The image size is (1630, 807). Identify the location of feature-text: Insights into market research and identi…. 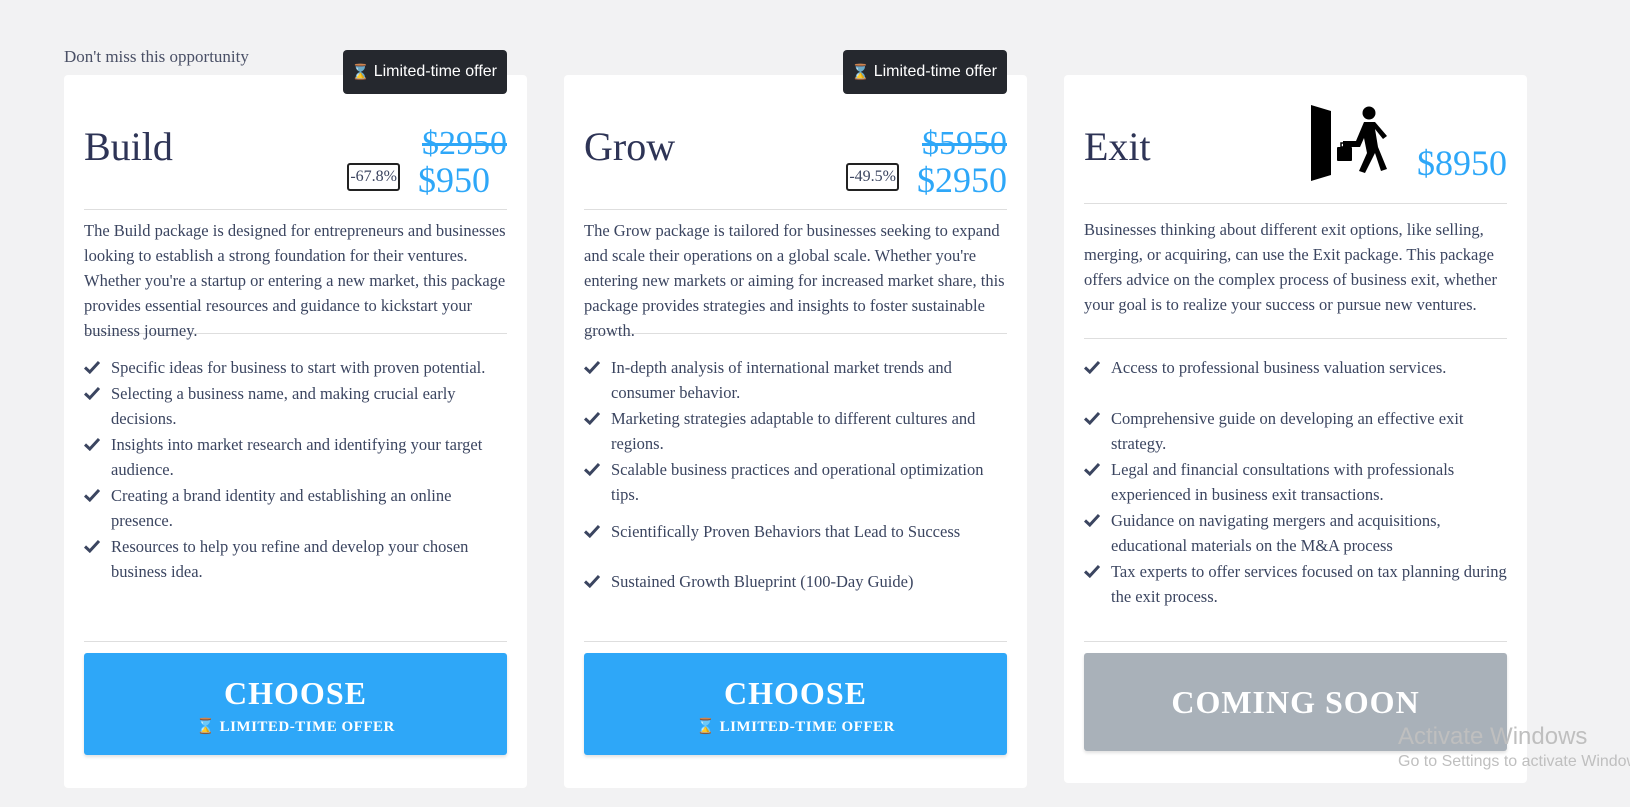
(297, 457).